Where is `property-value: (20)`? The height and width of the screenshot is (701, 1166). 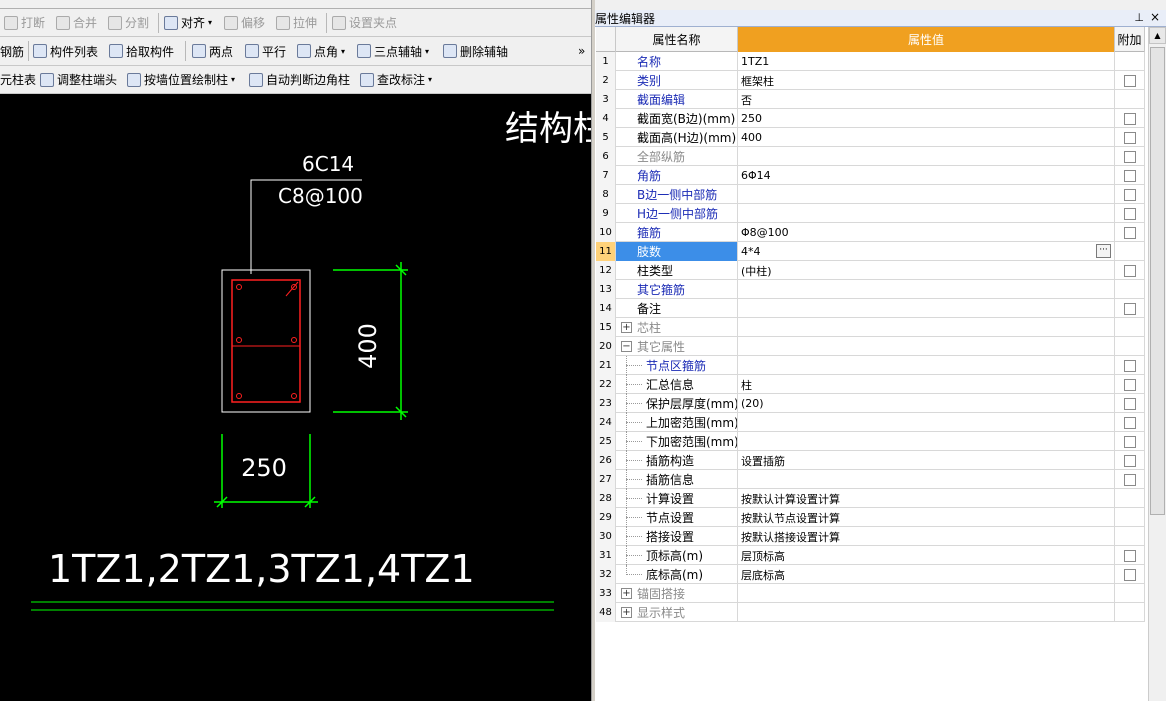
property-value: (20) is located at coordinates (926, 403).